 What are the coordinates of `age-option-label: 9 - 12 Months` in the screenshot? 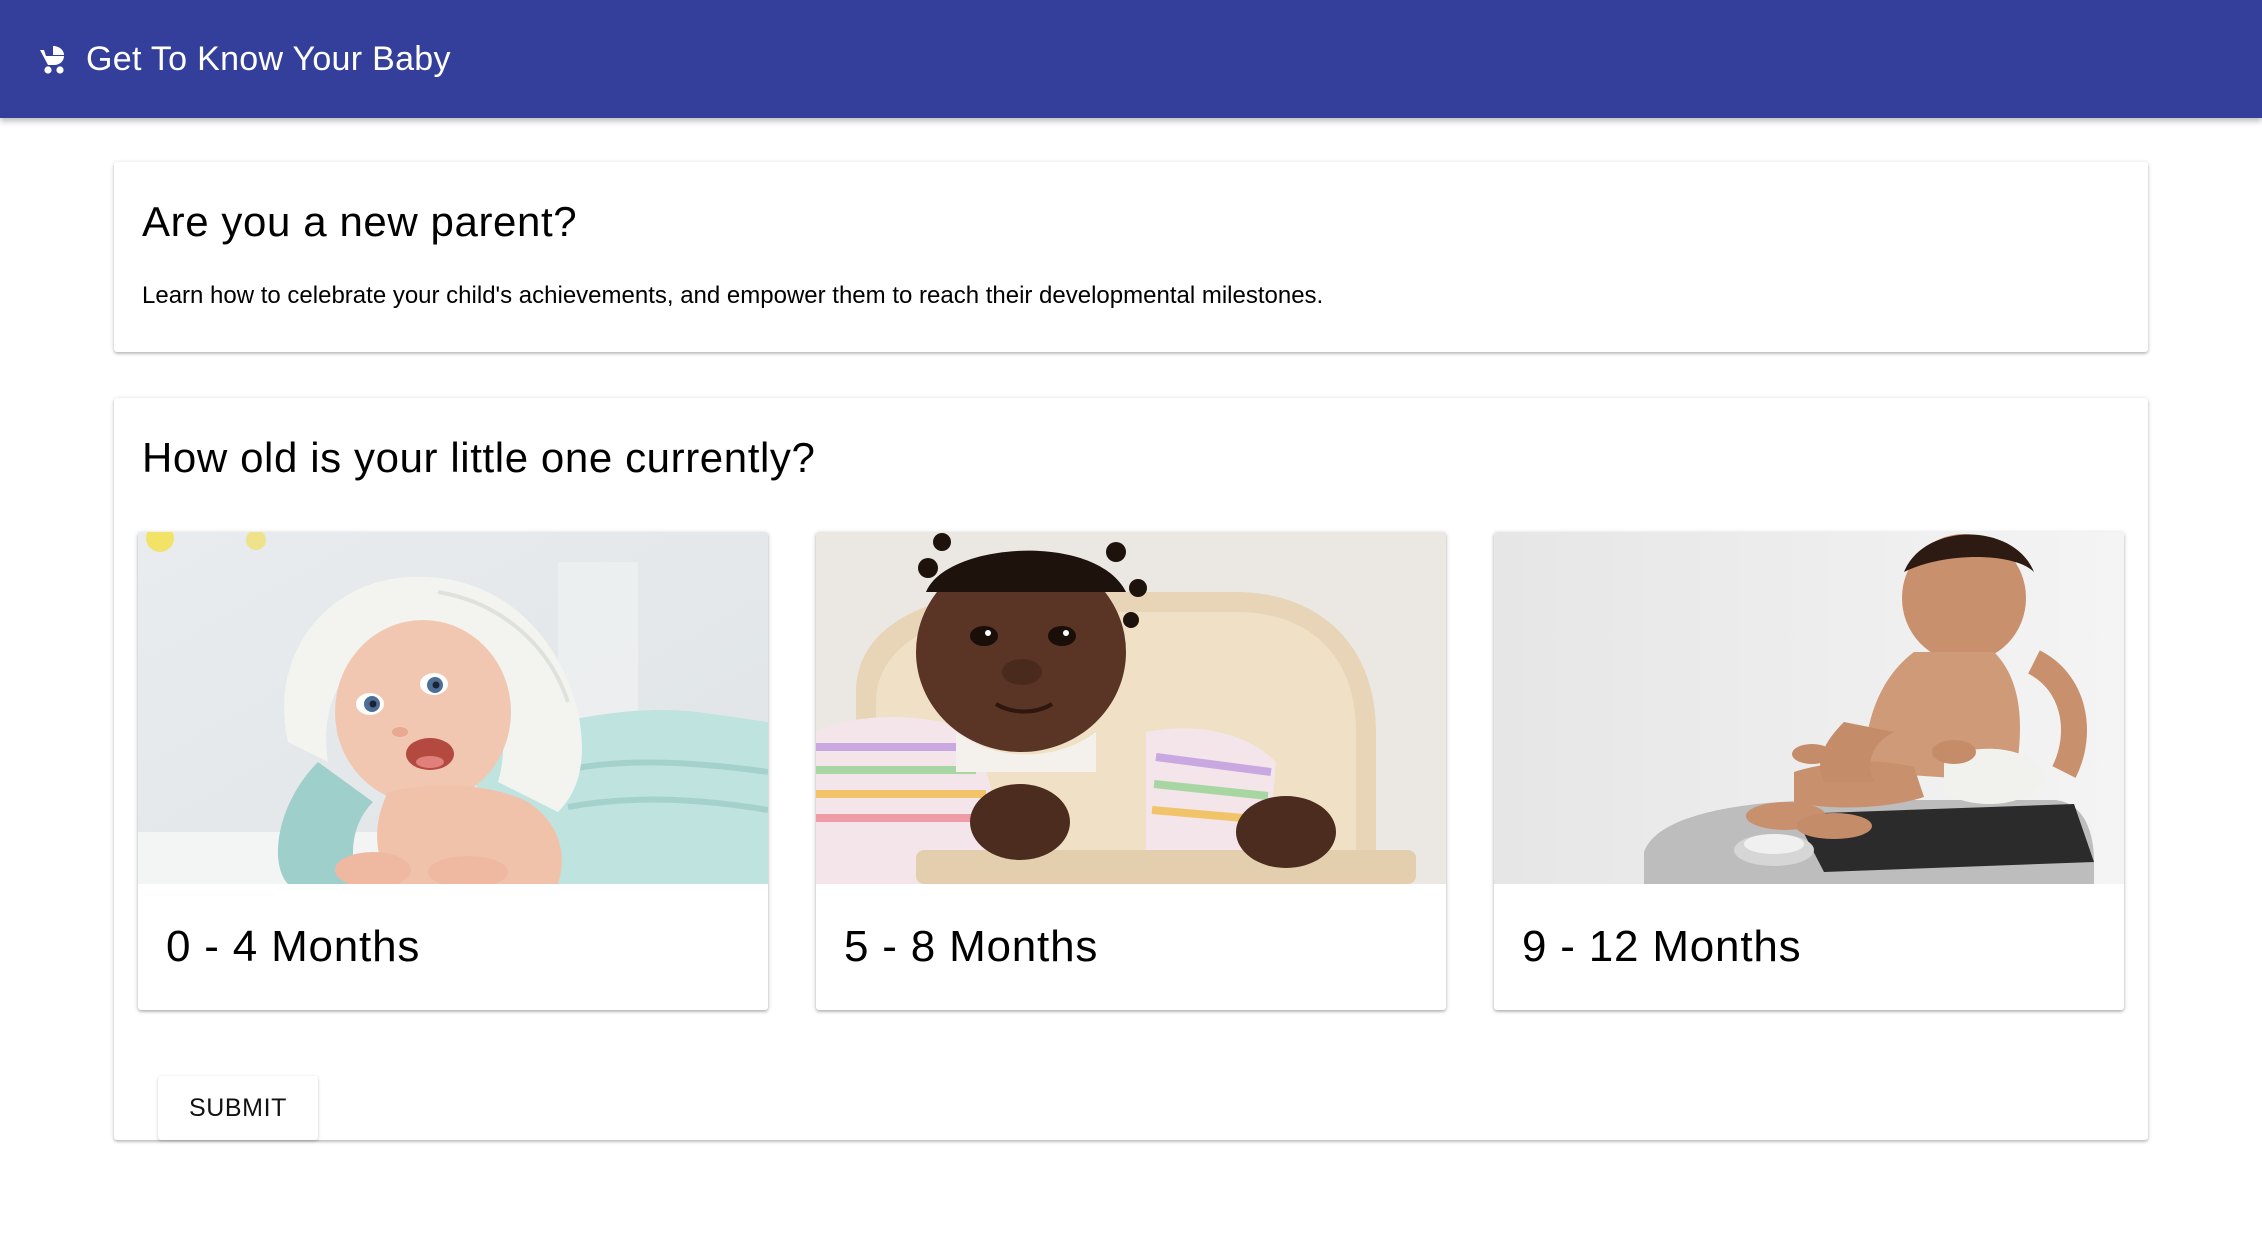 It's located at (1662, 946).